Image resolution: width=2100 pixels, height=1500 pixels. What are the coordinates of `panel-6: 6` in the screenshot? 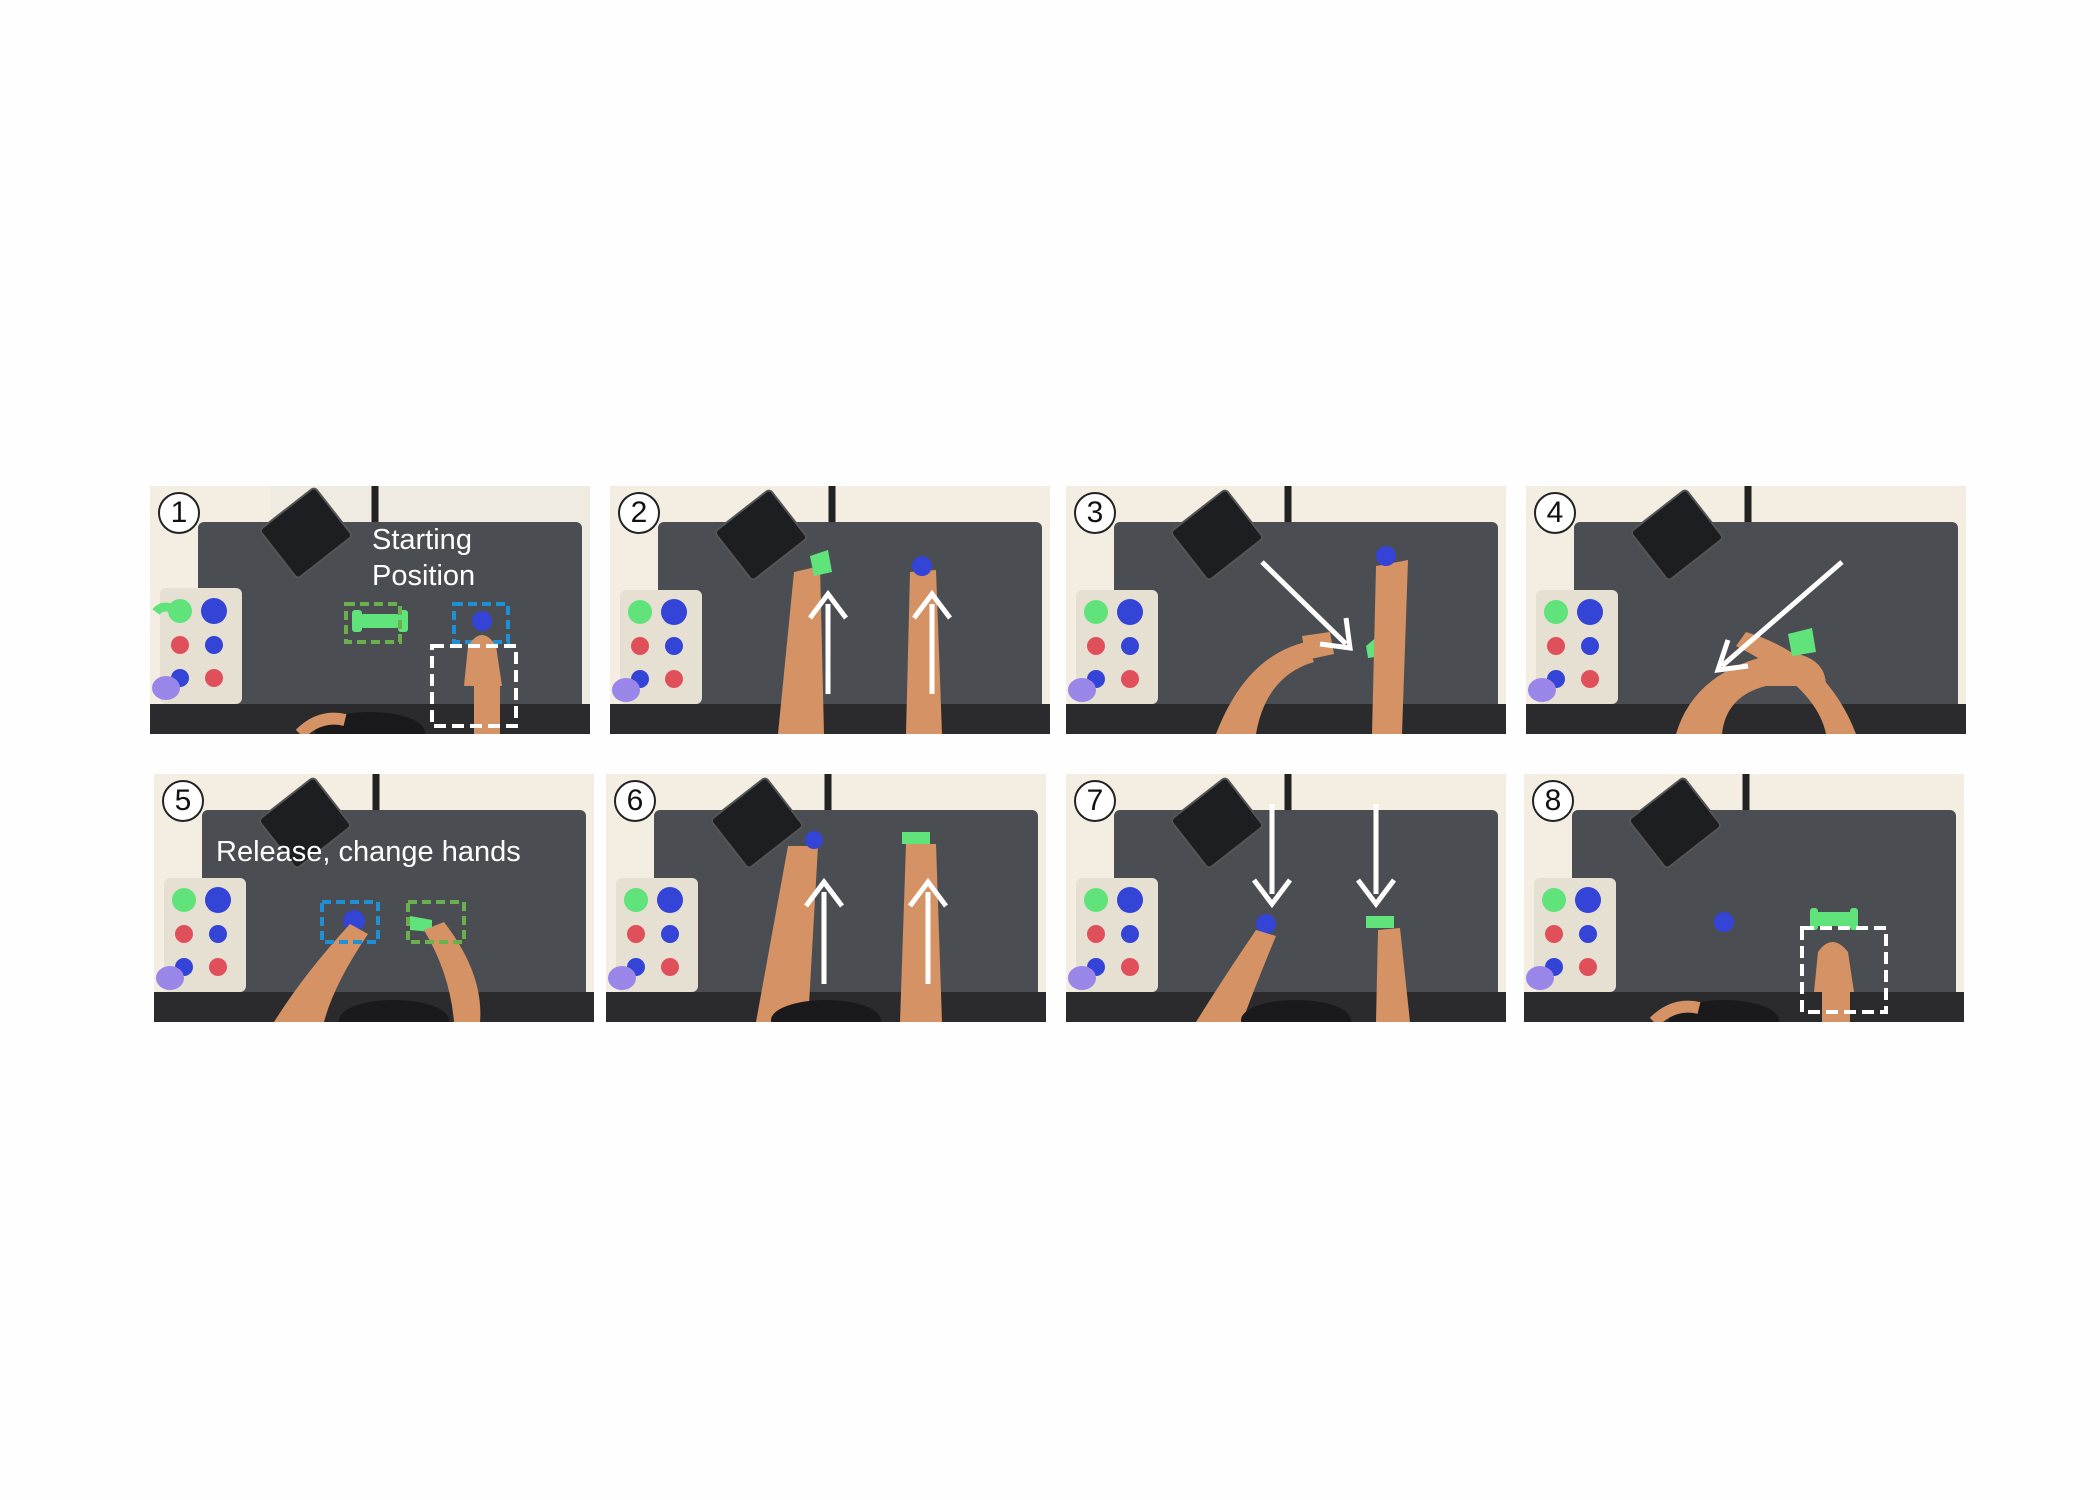 It's located at (826, 898).